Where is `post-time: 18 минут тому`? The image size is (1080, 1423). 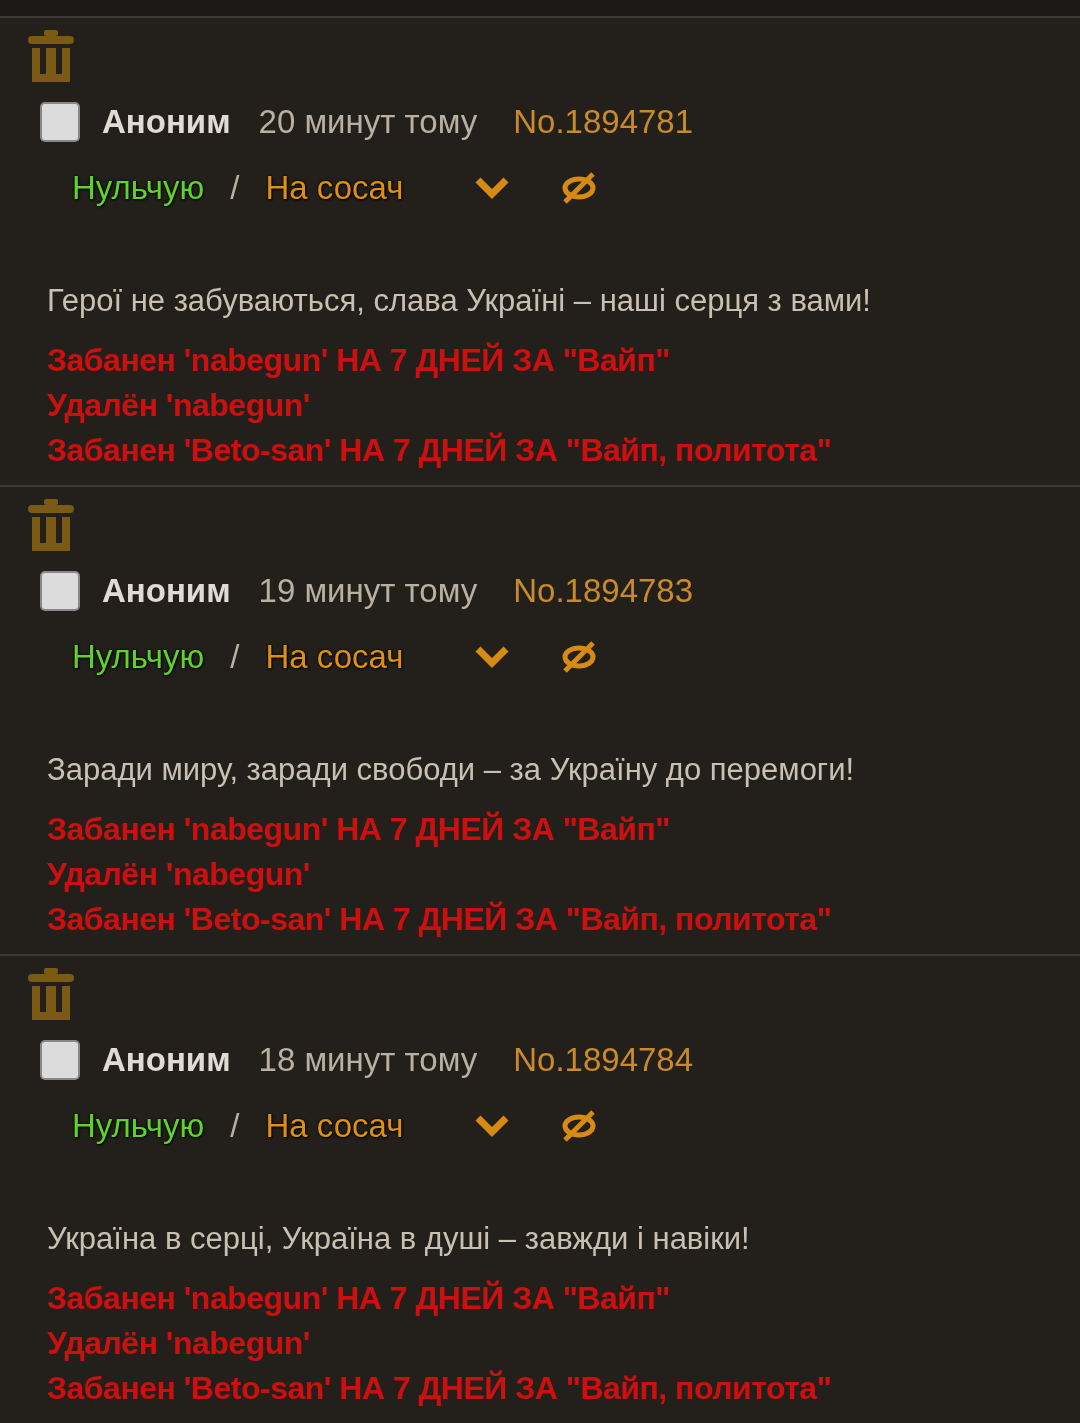
post-time: 18 минут тому is located at coordinates (368, 1060).